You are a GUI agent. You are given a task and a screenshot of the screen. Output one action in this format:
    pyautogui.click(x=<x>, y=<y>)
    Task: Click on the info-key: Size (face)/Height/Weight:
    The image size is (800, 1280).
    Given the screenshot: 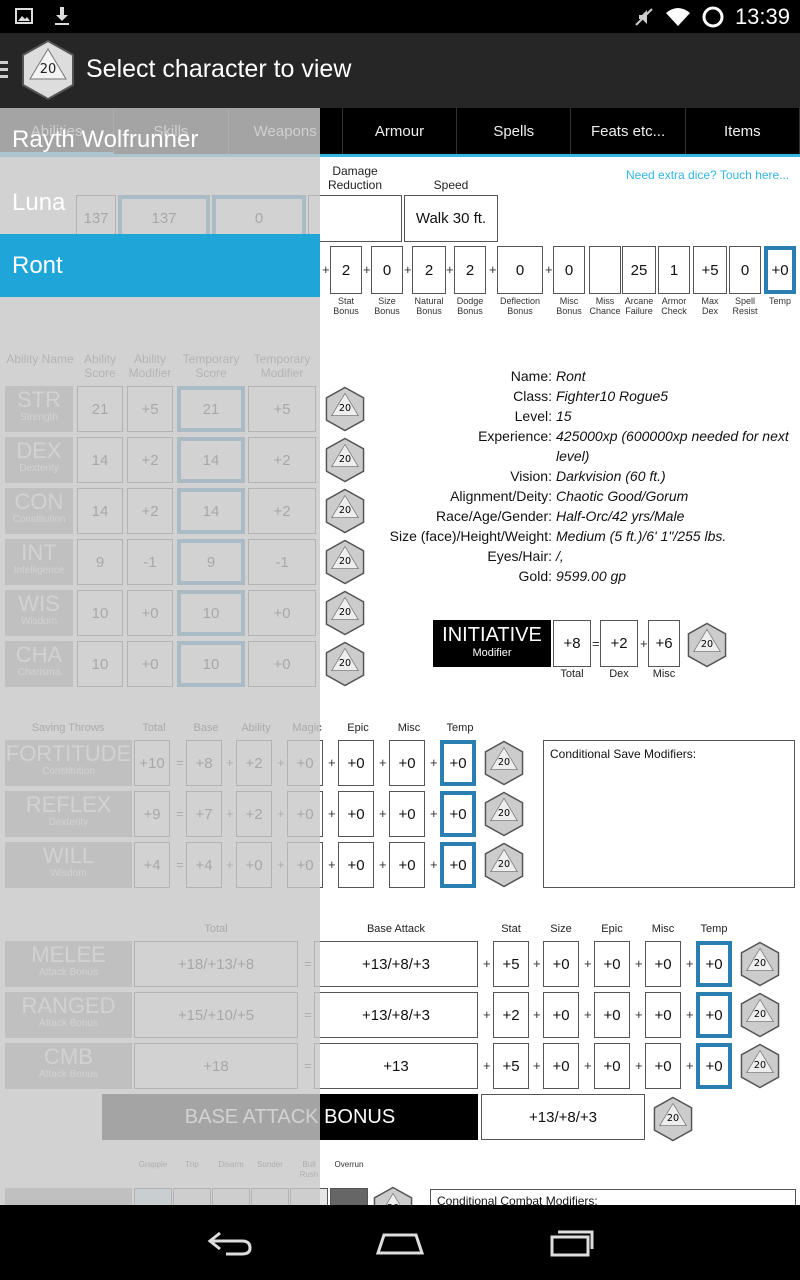 What is the action you would take?
    pyautogui.click(x=470, y=536)
    